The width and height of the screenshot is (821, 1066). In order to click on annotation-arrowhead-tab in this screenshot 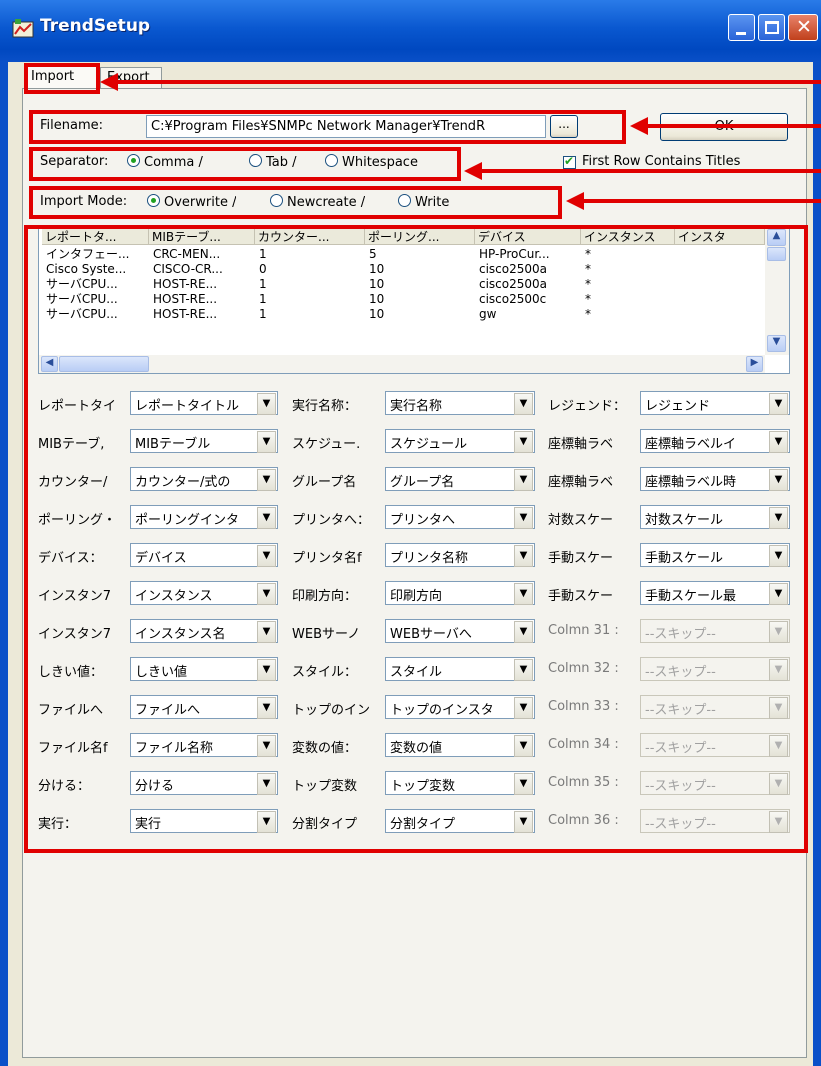, I will do `click(109, 82)`.